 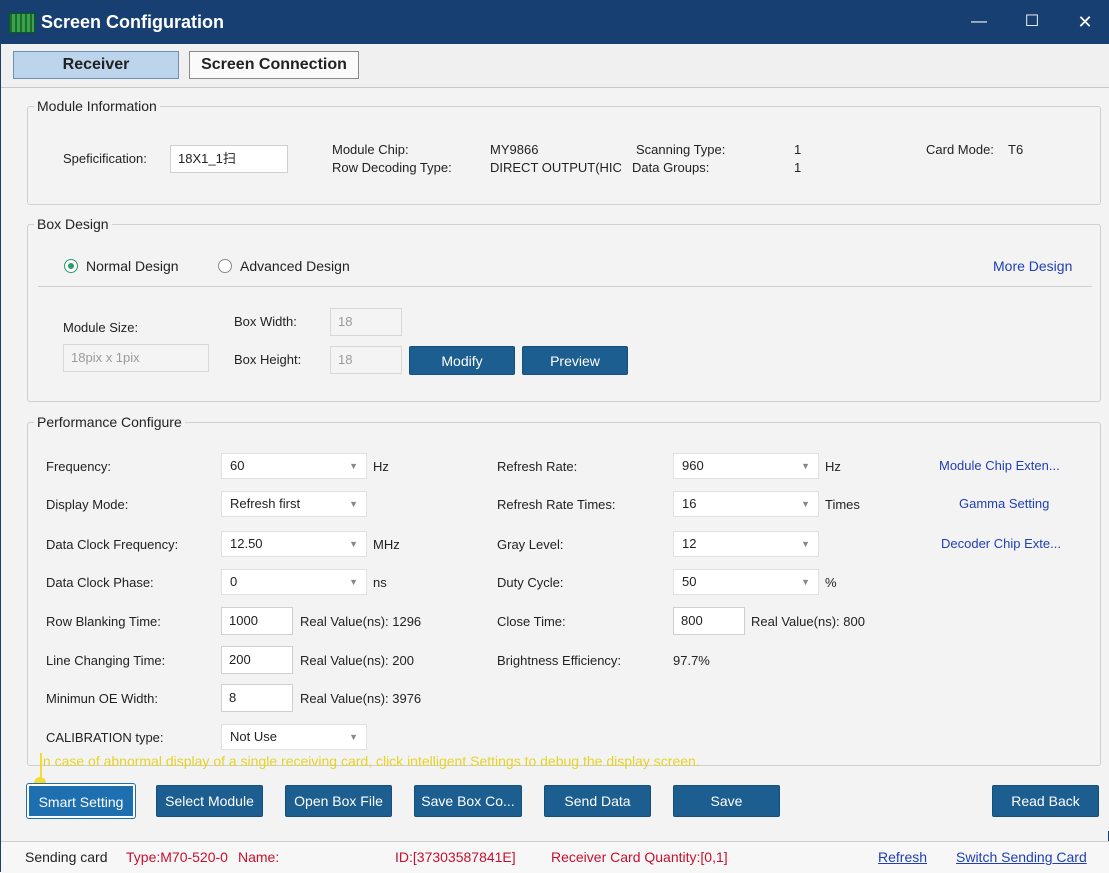 I want to click on tab-screen-connection: Screen Connection, so click(x=274, y=65).